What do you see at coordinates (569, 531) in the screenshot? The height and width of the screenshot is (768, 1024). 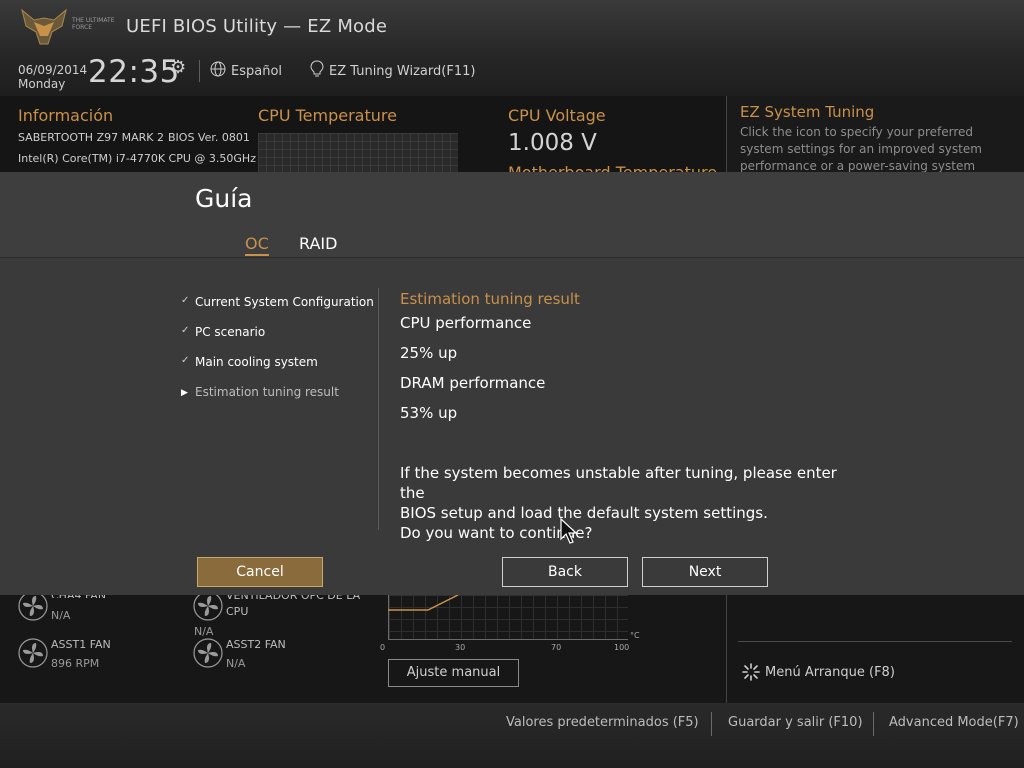 I see `mouse-cursor-icon` at bounding box center [569, 531].